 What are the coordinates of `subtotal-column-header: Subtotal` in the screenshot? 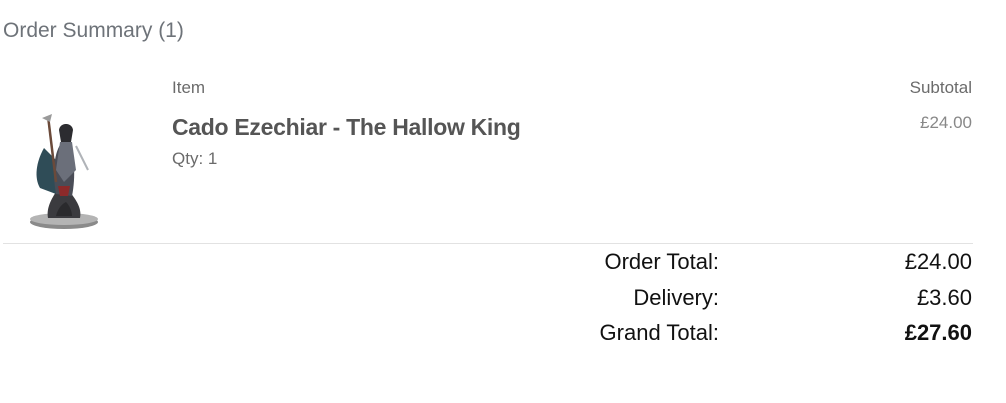 It's located at (940, 87).